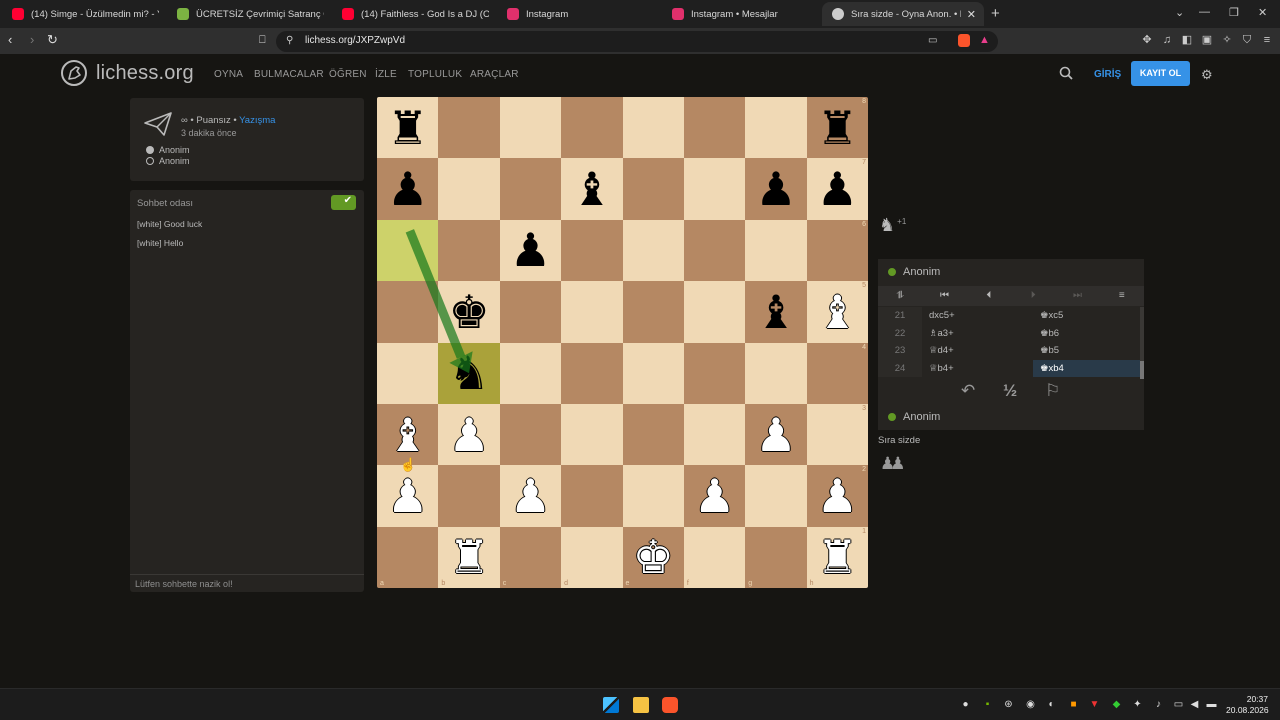 The image size is (1280, 720). I want to click on square-b5: ♚, so click(469, 312).